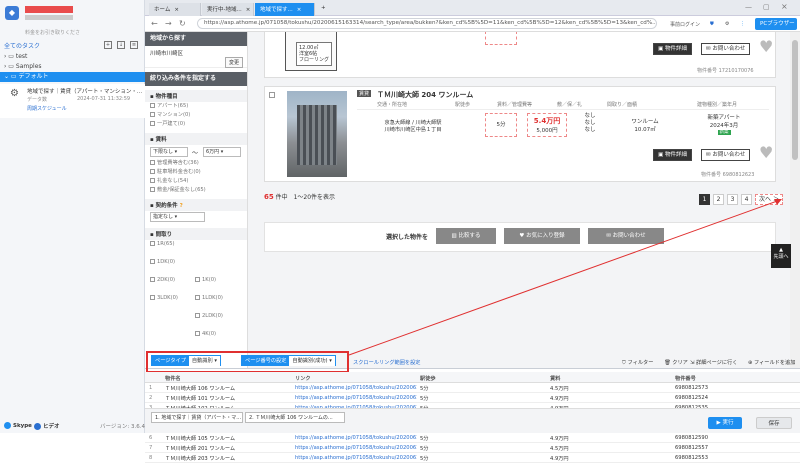  I want to click on row-number: 8, so click(151, 458).